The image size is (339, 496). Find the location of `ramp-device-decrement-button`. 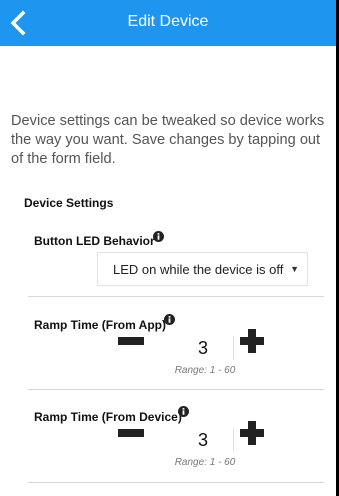

ramp-device-decrement-button is located at coordinates (131, 433).